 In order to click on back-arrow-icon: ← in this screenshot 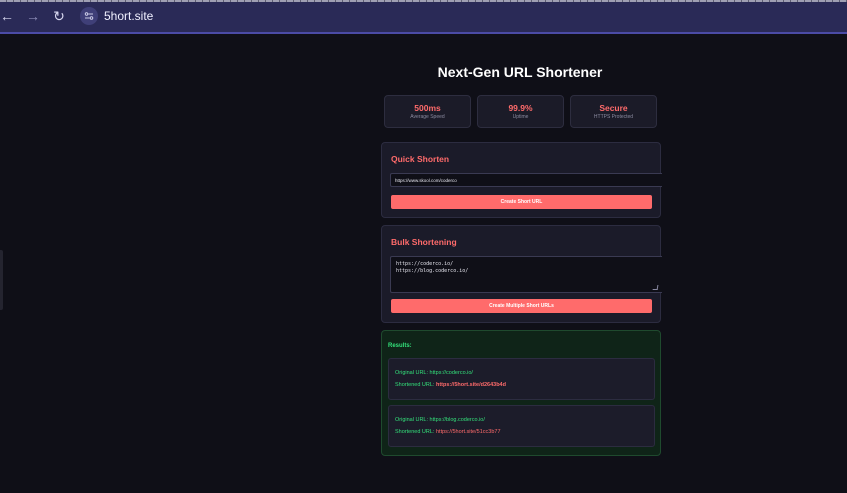, I will do `click(9, 16)`.